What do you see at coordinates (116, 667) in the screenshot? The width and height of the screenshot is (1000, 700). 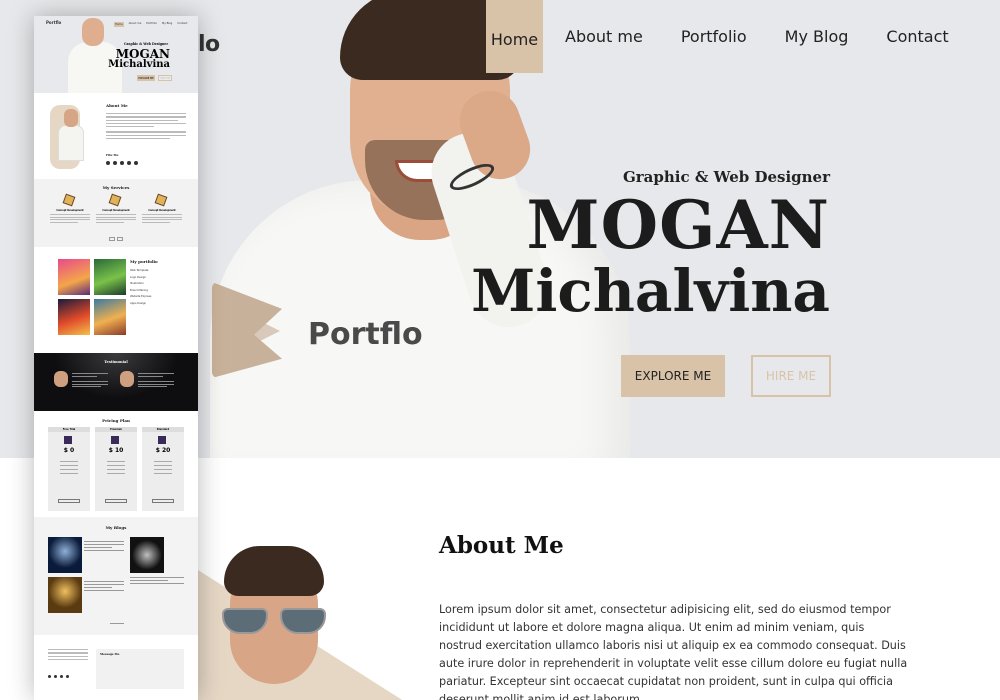 I see `preview-footer: Message Me` at bounding box center [116, 667].